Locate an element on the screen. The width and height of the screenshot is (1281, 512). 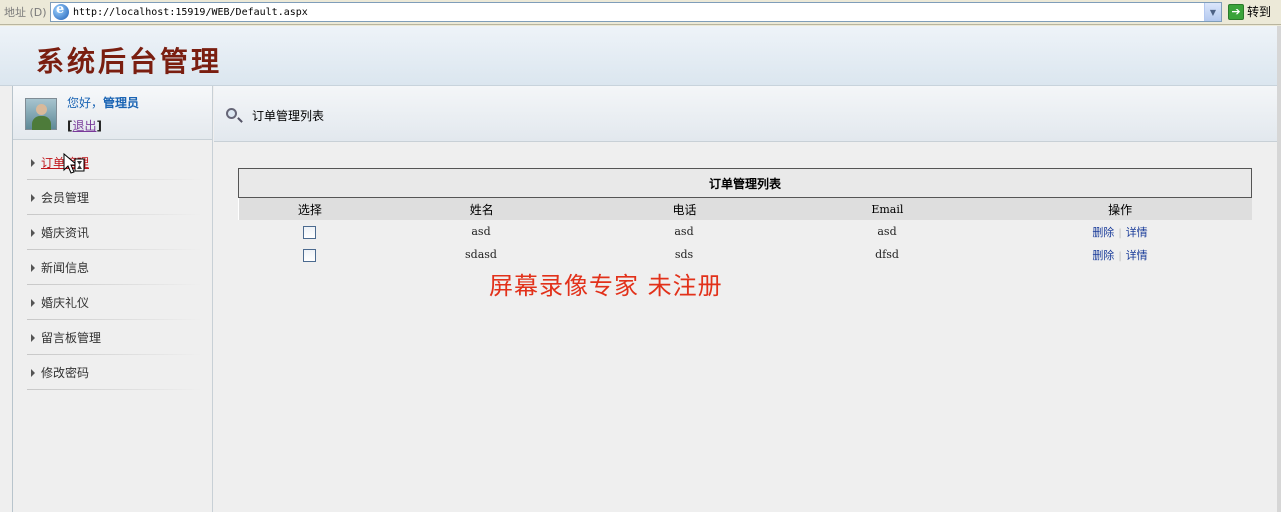
sidebar-item-label: 留言板管理 is located at coordinates (71, 337).